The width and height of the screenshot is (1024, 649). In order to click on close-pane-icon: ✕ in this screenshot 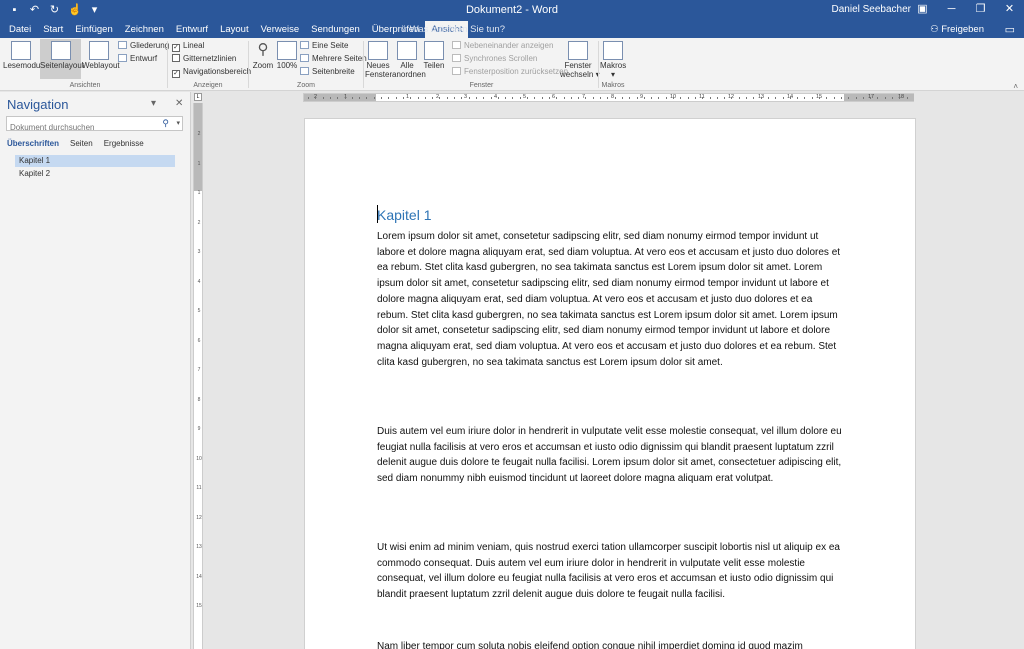, I will do `click(179, 103)`.